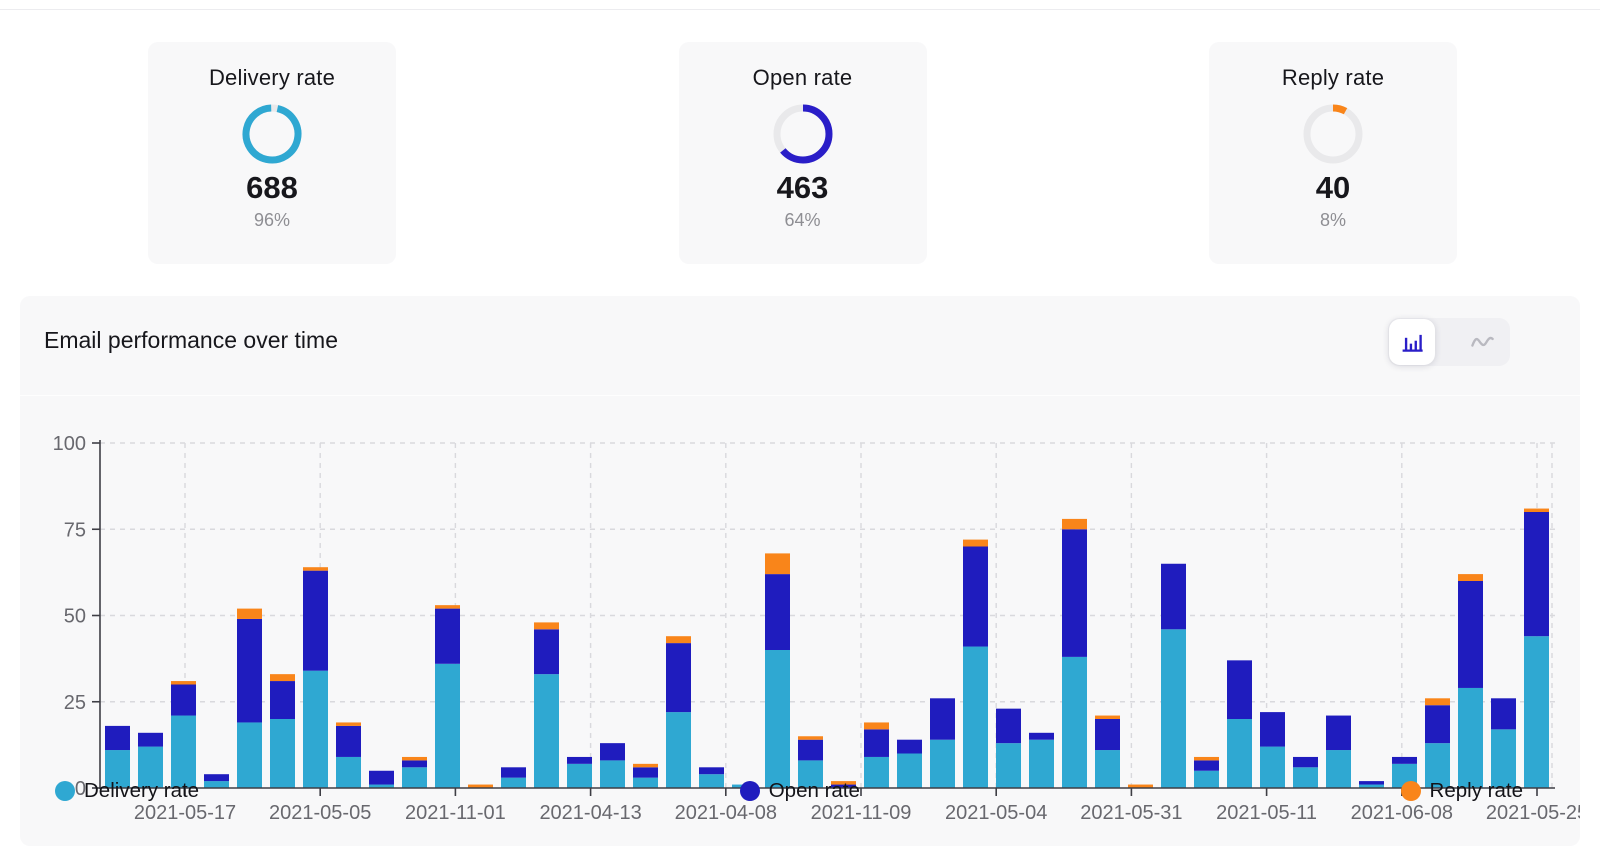 Image resolution: width=1600 pixels, height=846 pixels. I want to click on legend-item-open-rate: Open rate, so click(799, 791).